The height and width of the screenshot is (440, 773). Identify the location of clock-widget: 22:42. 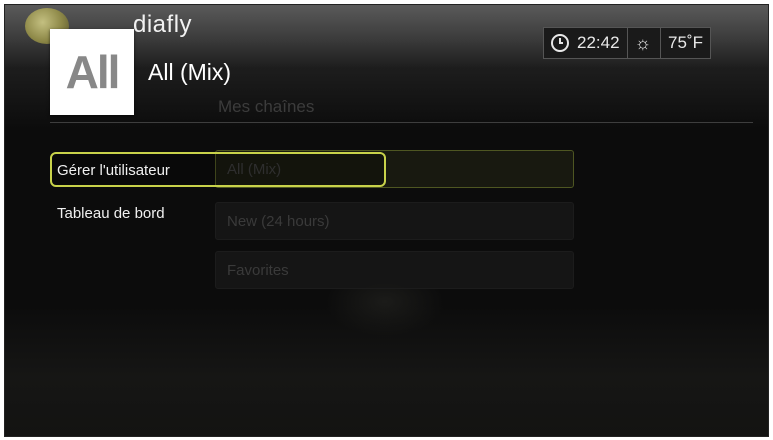
(585, 43).